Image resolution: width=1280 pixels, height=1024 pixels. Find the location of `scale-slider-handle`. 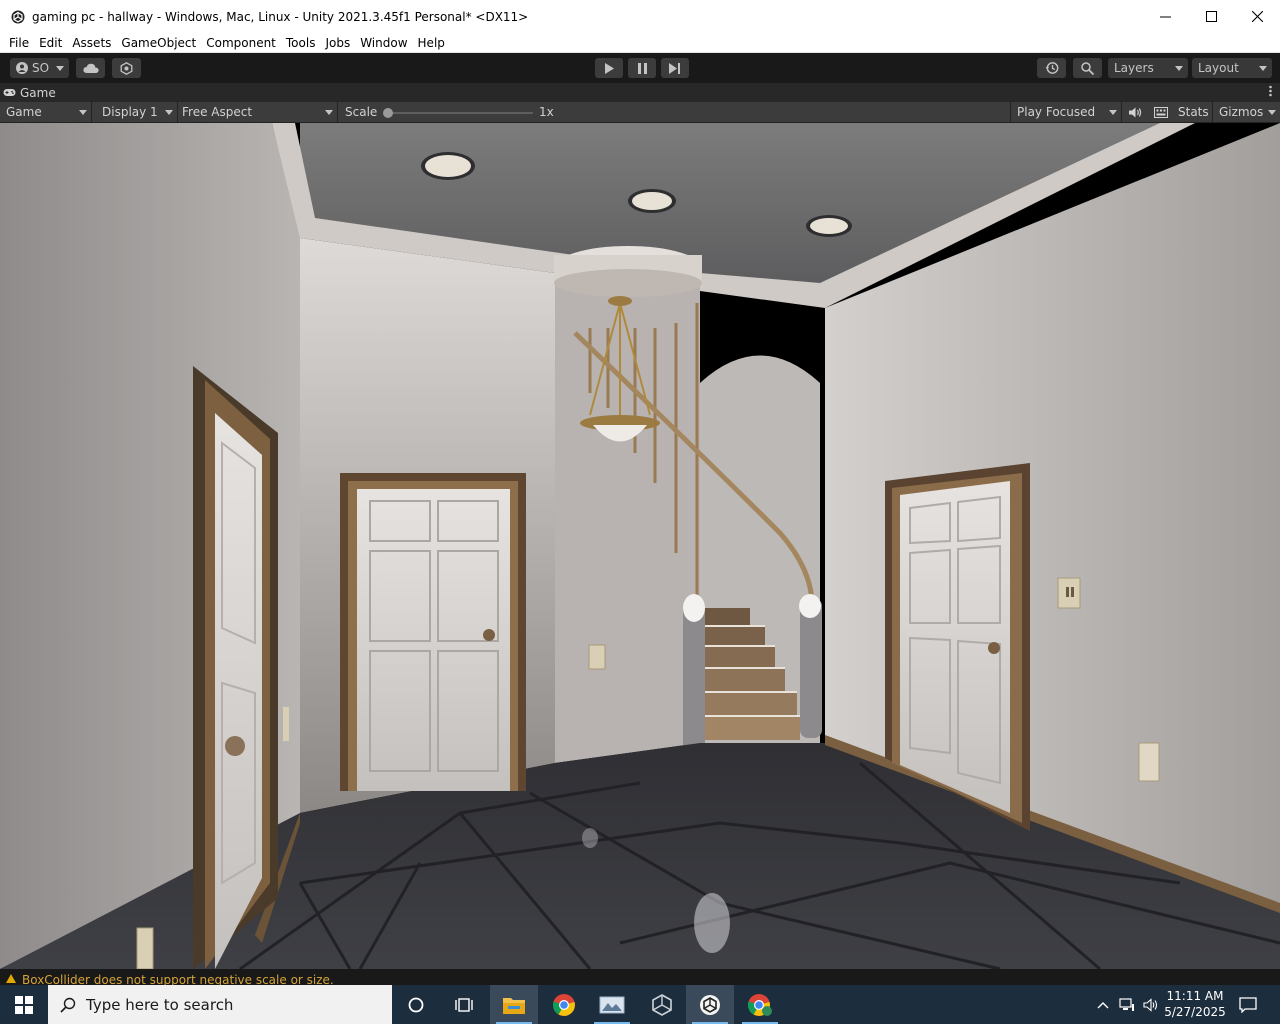

scale-slider-handle is located at coordinates (388, 113).